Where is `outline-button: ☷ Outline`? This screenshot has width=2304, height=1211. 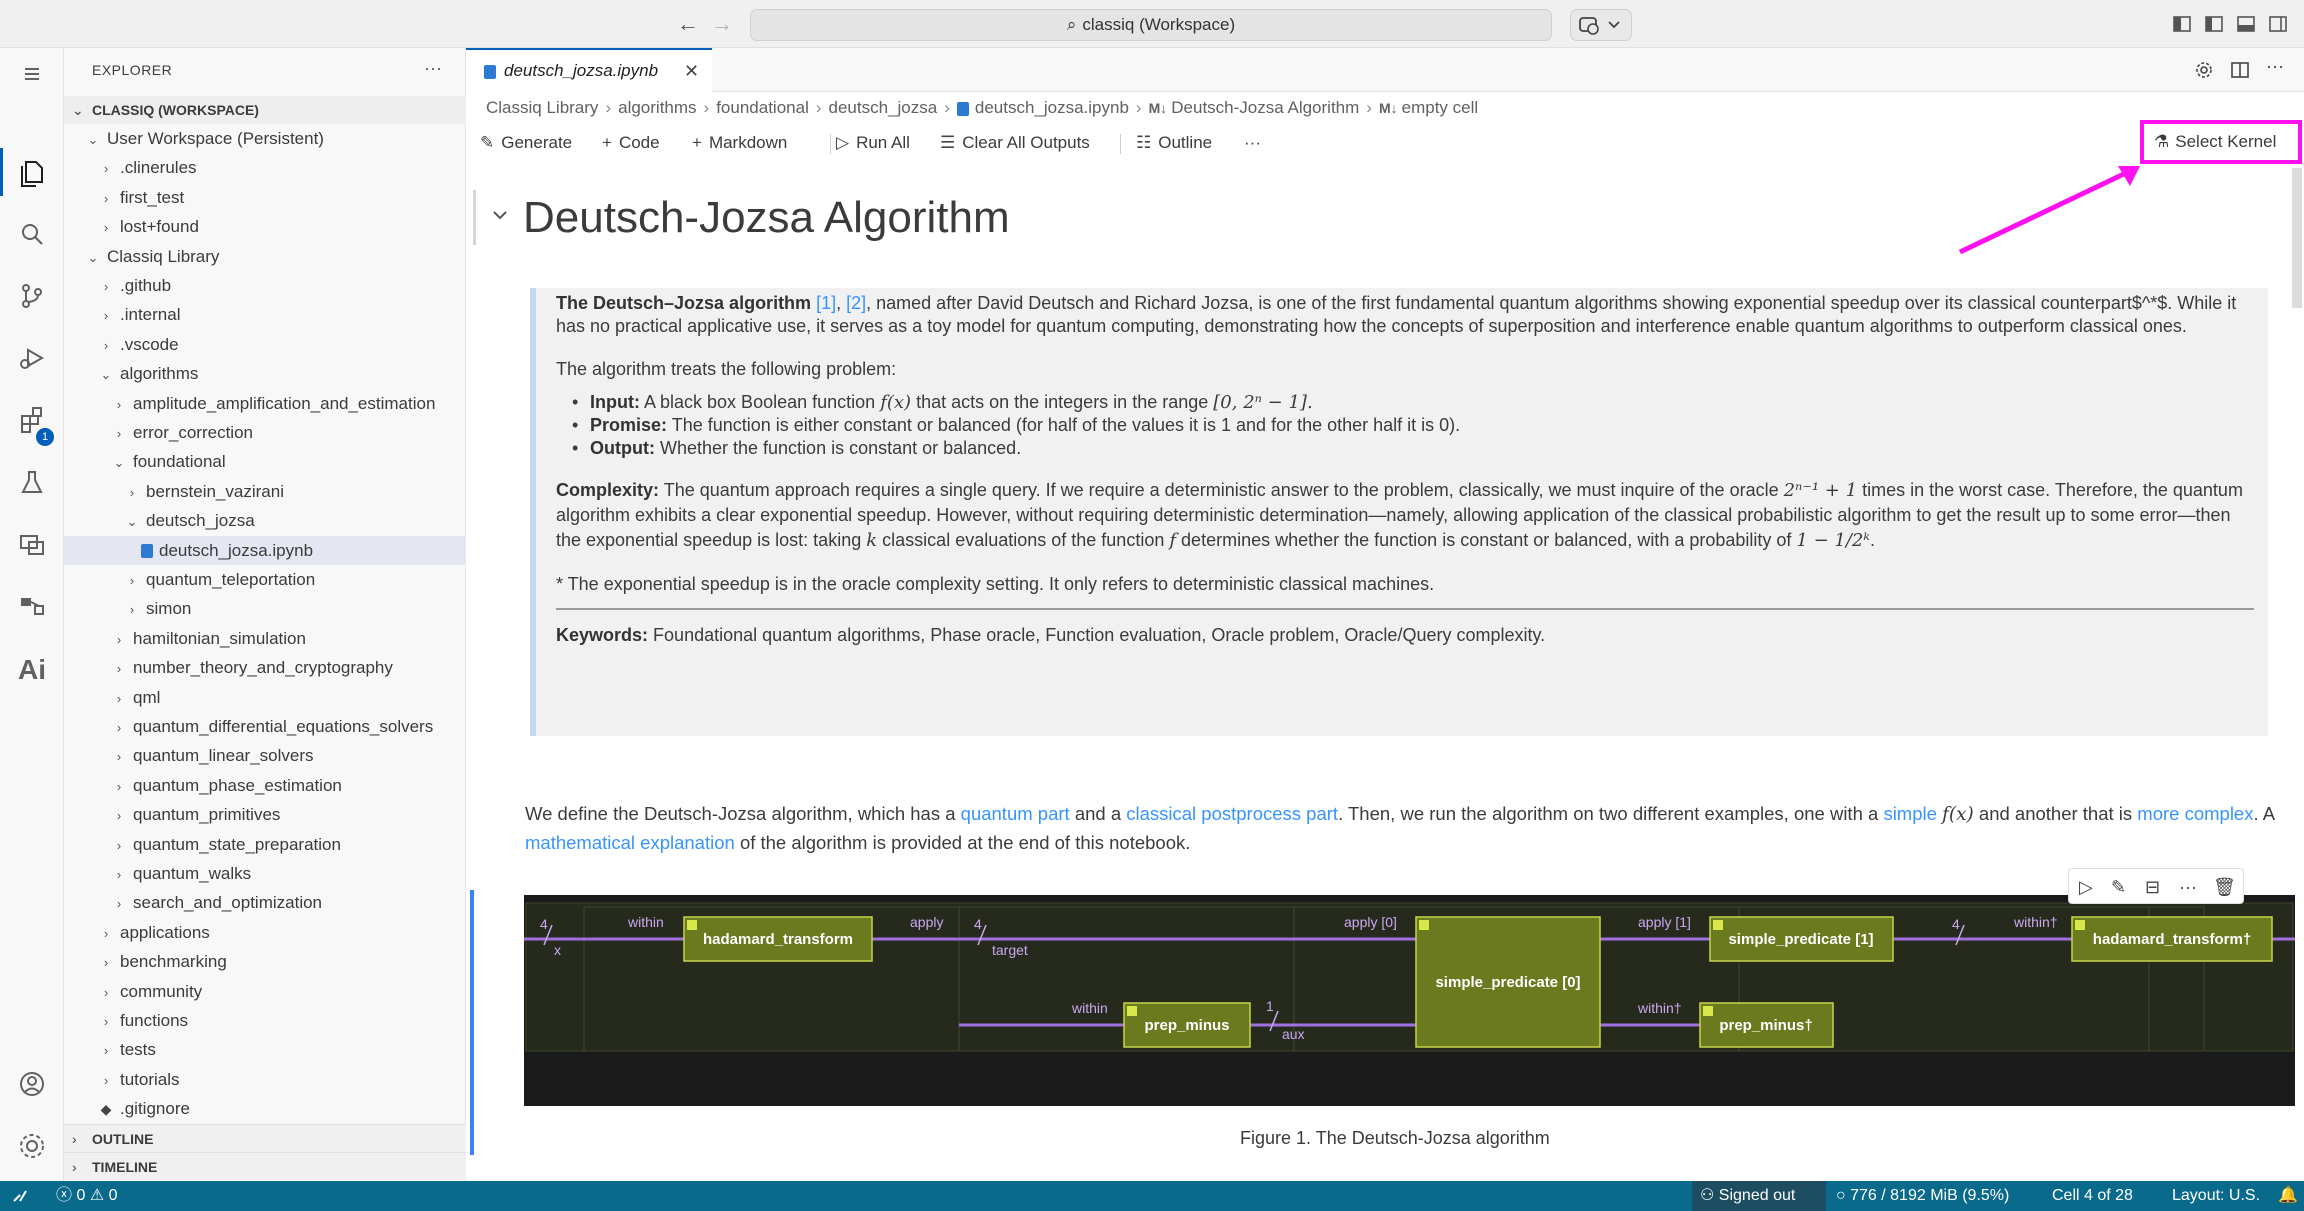
outline-button: ☷ Outline is located at coordinates (1174, 143).